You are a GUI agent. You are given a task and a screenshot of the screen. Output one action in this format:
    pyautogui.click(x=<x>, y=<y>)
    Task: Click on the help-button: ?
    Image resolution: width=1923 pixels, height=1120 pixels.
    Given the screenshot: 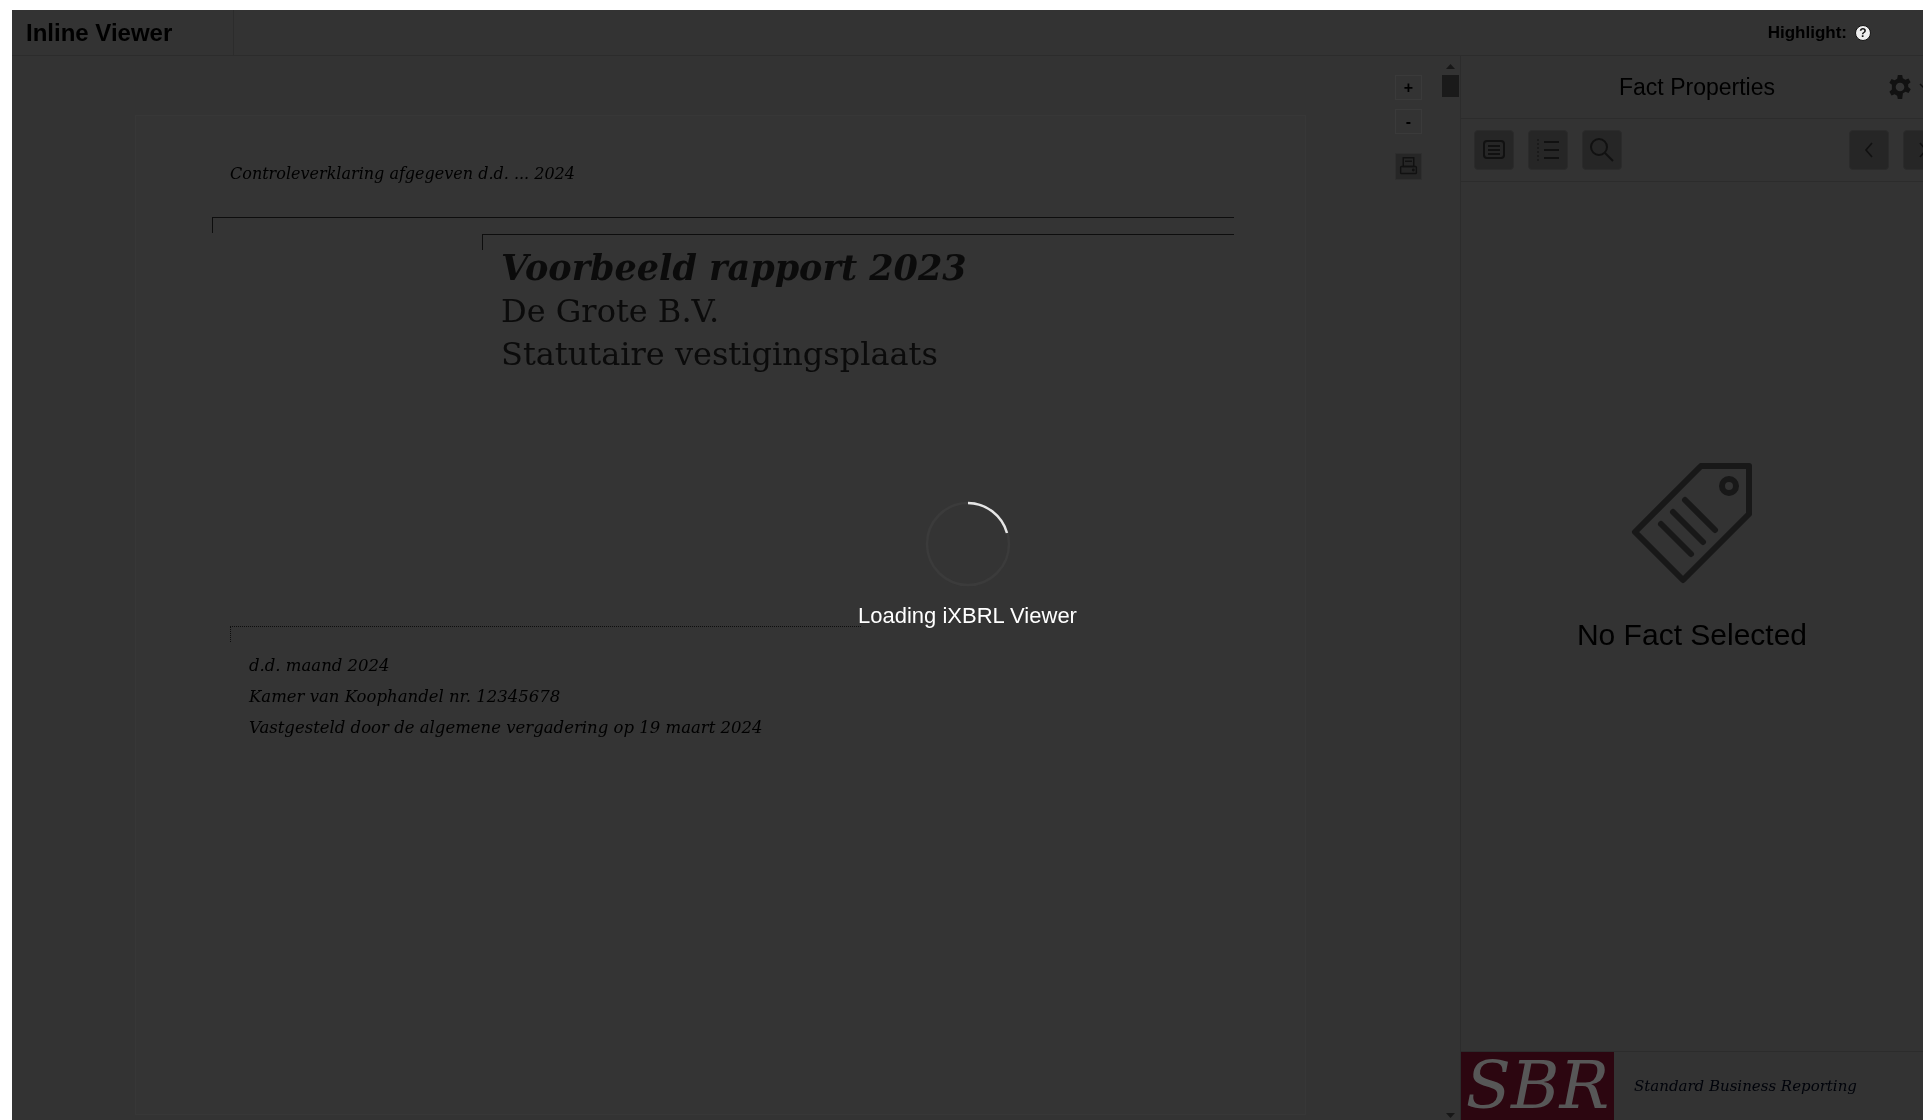 What is the action you would take?
    pyautogui.click(x=1863, y=32)
    